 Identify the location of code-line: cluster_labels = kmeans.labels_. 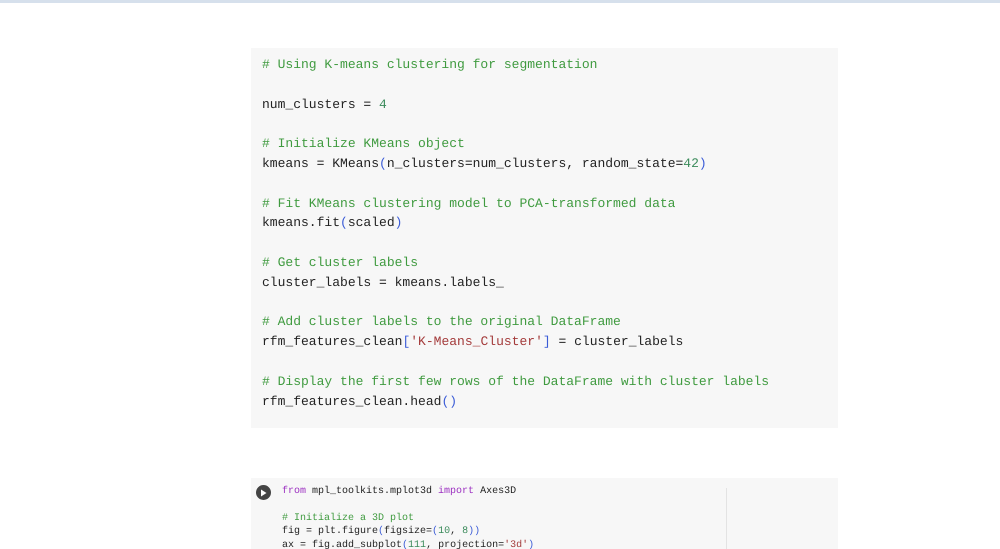
(383, 283).